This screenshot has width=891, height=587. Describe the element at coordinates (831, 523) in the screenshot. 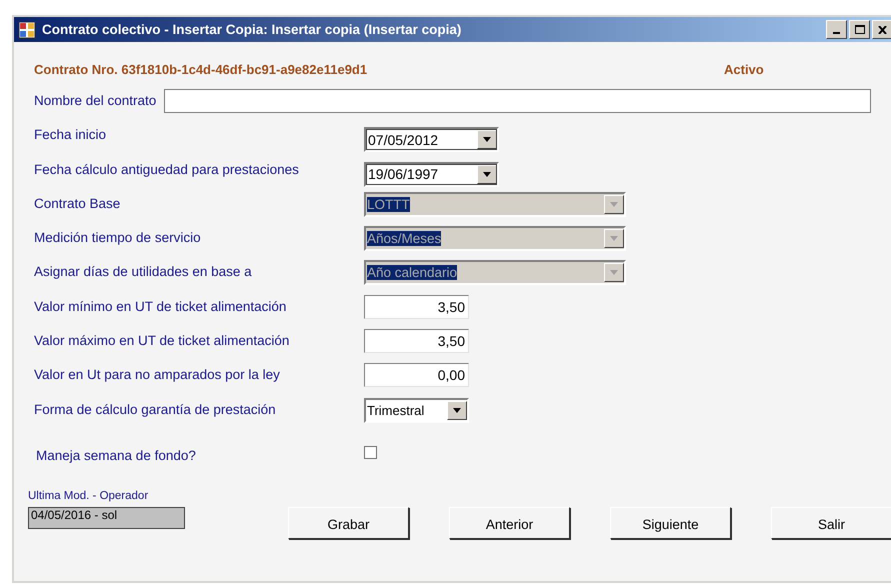

I see `action-button: Salir` at that location.